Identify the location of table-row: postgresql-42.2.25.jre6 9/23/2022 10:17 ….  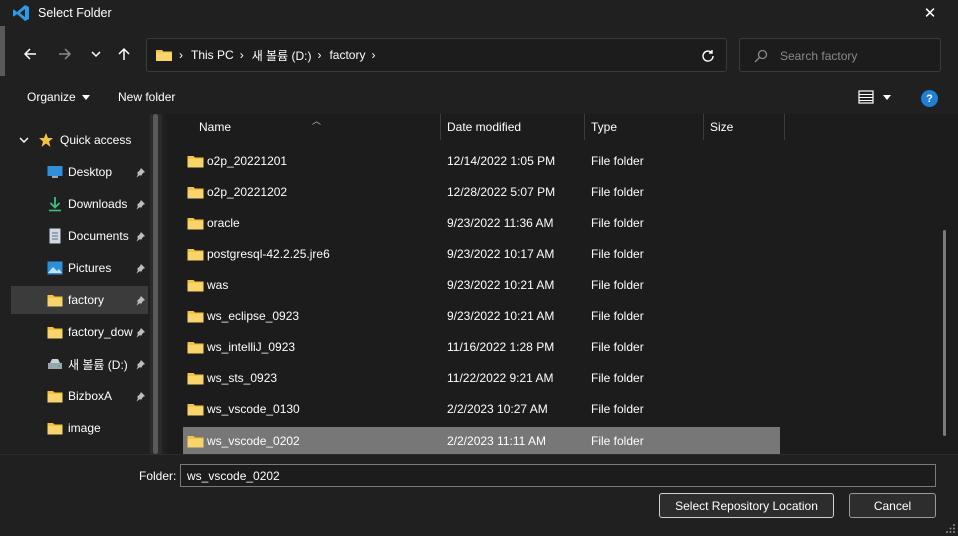
(481, 254).